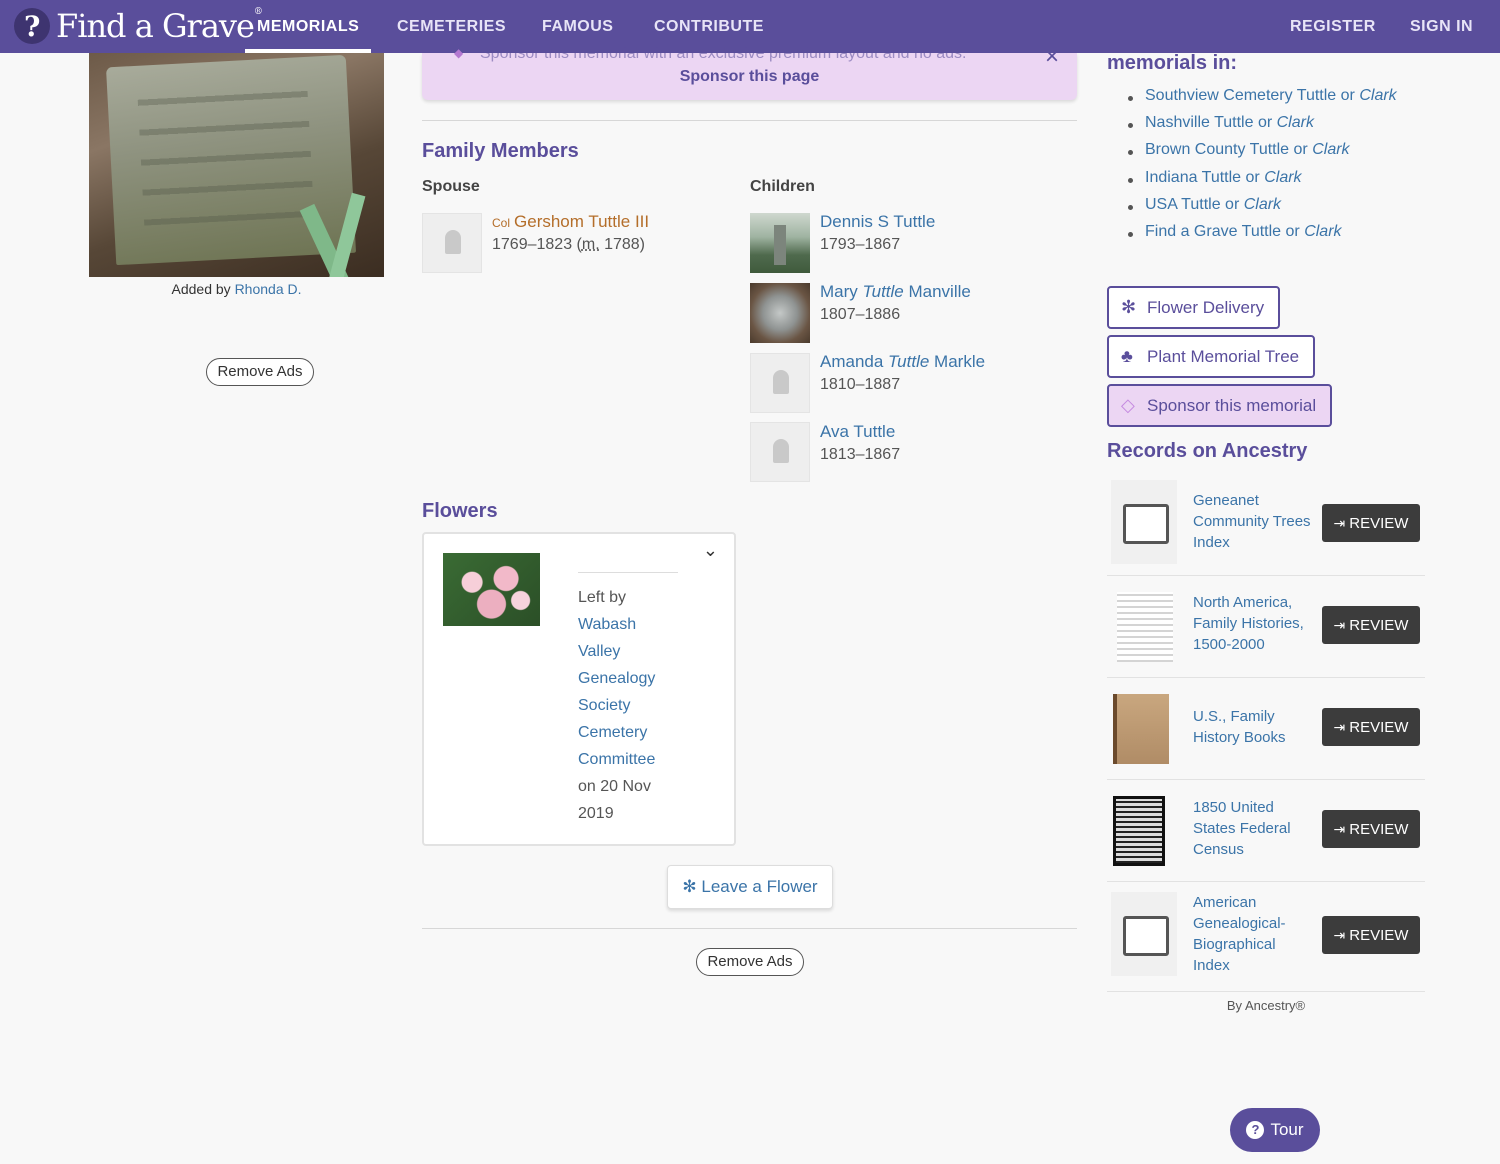 The image size is (1500, 1164). What do you see at coordinates (268, 289) in the screenshot?
I see `photo-credit-user: Rhonda D.` at bounding box center [268, 289].